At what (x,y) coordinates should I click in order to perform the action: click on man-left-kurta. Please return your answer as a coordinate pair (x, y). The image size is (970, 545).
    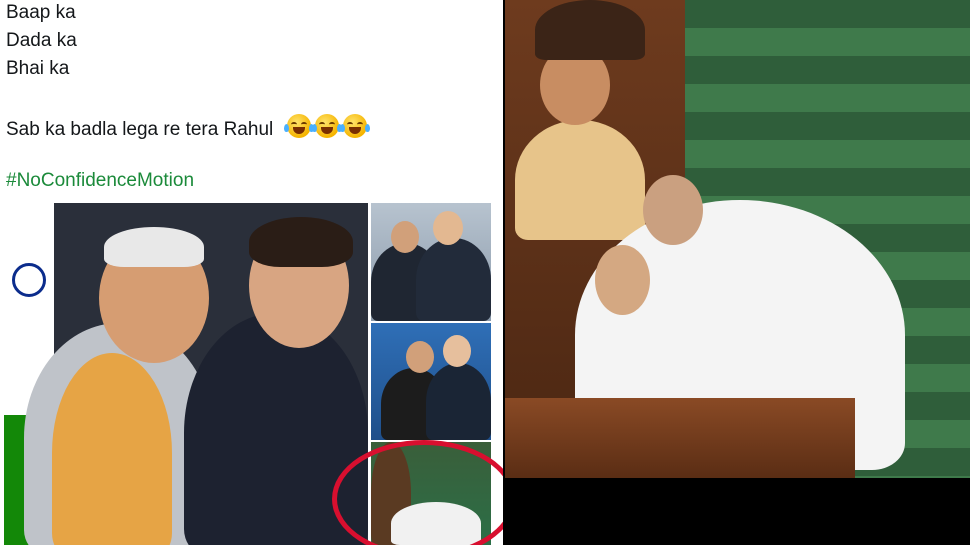
    Looking at the image, I should click on (112, 449).